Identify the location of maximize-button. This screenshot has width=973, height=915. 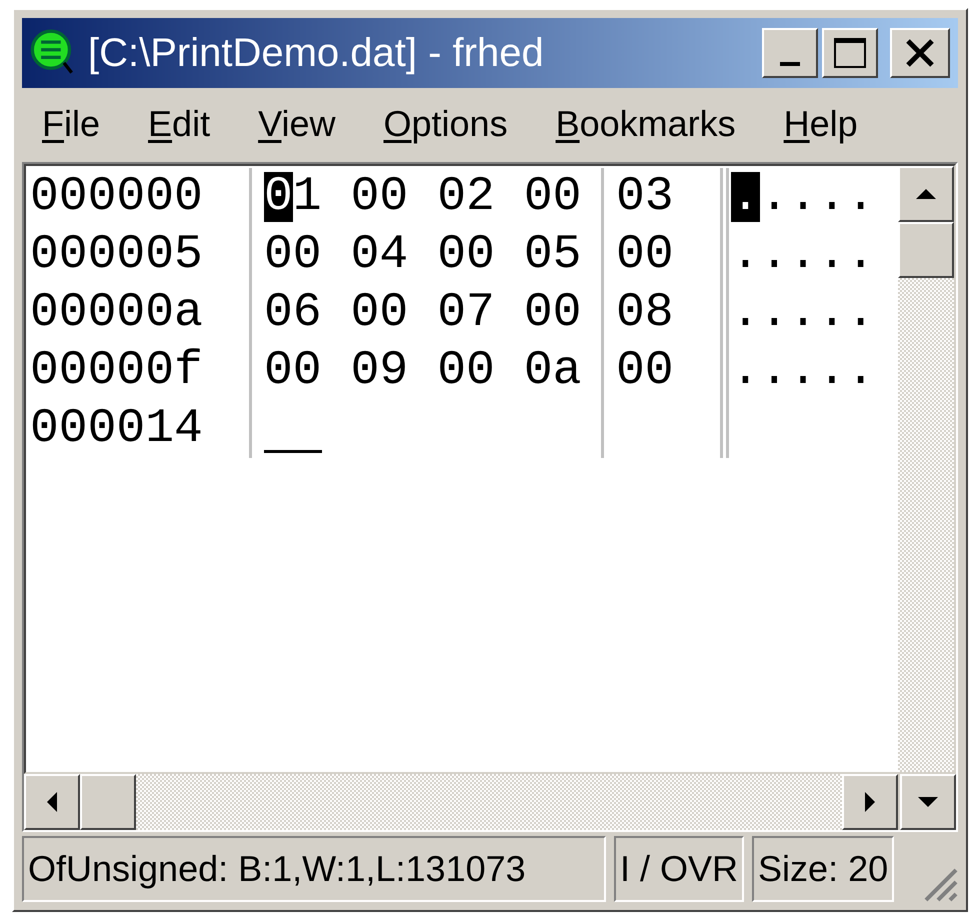
(850, 53).